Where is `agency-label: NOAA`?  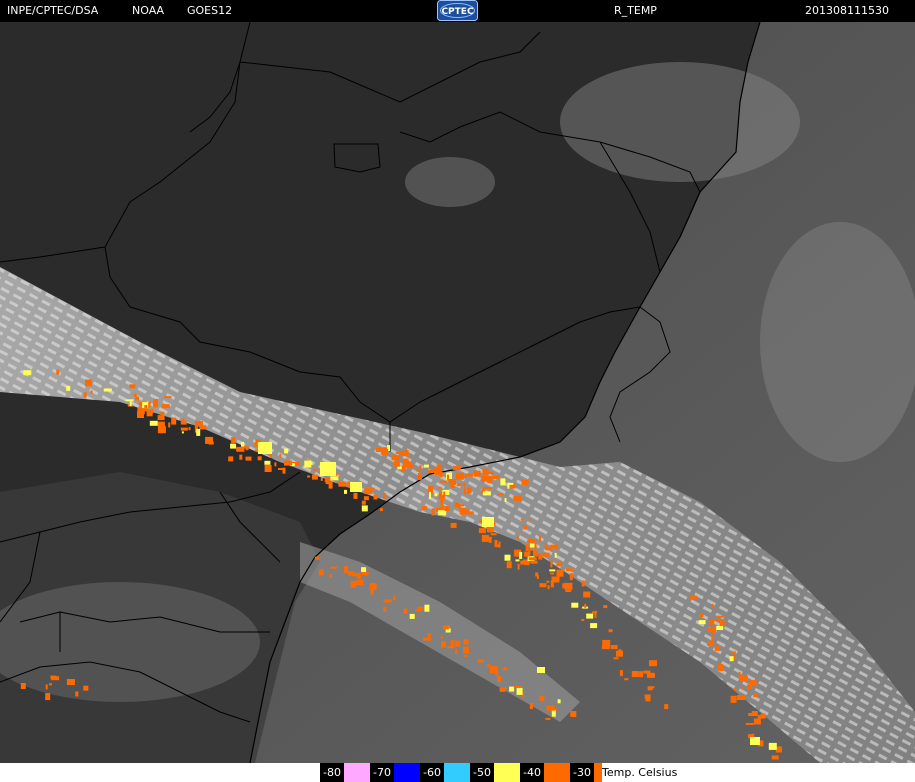 agency-label: NOAA is located at coordinates (148, 10).